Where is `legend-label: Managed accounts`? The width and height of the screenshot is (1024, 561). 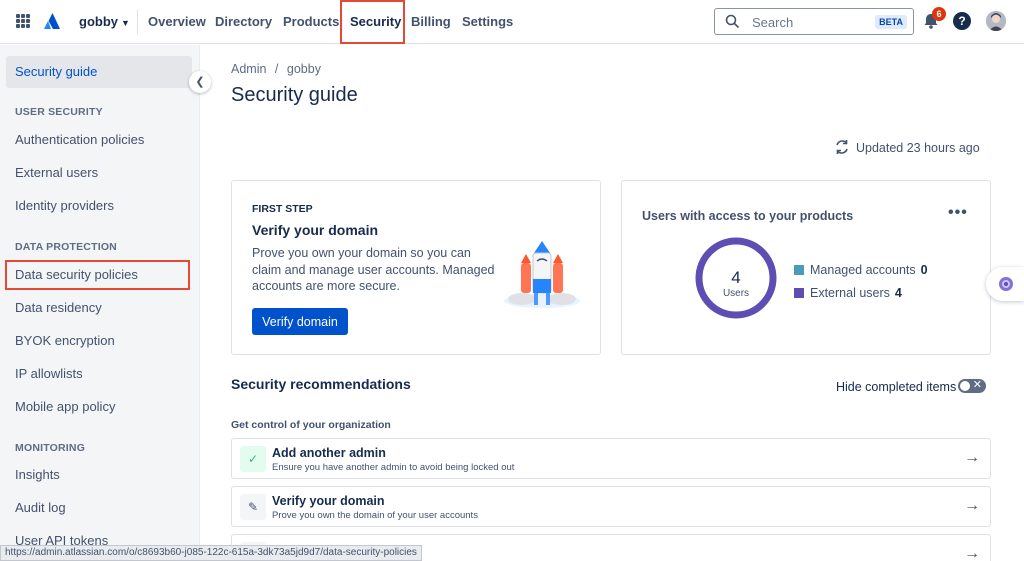
legend-label: Managed accounts is located at coordinates (863, 270).